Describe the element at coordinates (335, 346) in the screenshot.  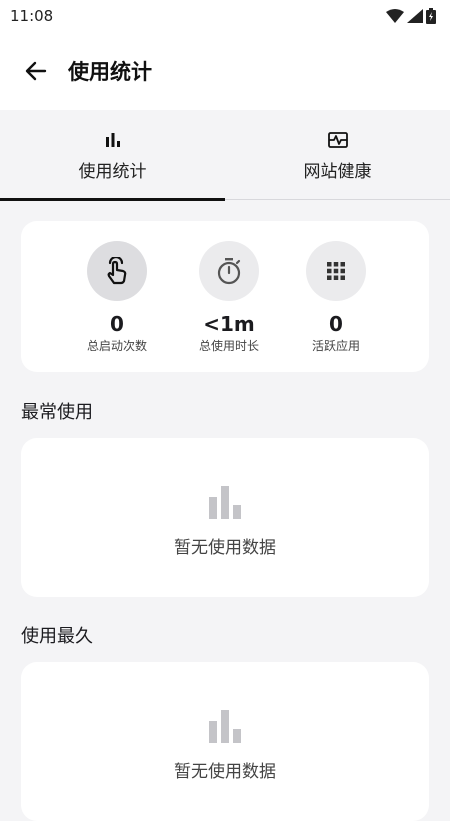
I see `stat-label: 活跃应用` at that location.